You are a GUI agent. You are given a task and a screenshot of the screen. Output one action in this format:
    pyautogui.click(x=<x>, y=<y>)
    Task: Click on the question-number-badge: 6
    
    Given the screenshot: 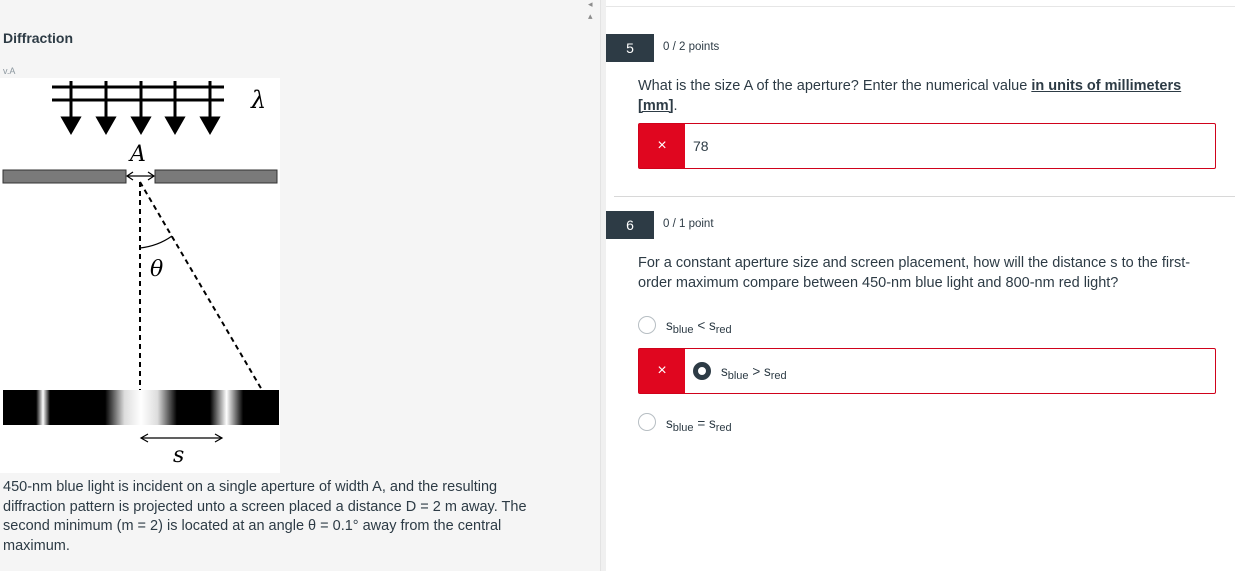 What is the action you would take?
    pyautogui.click(x=630, y=225)
    